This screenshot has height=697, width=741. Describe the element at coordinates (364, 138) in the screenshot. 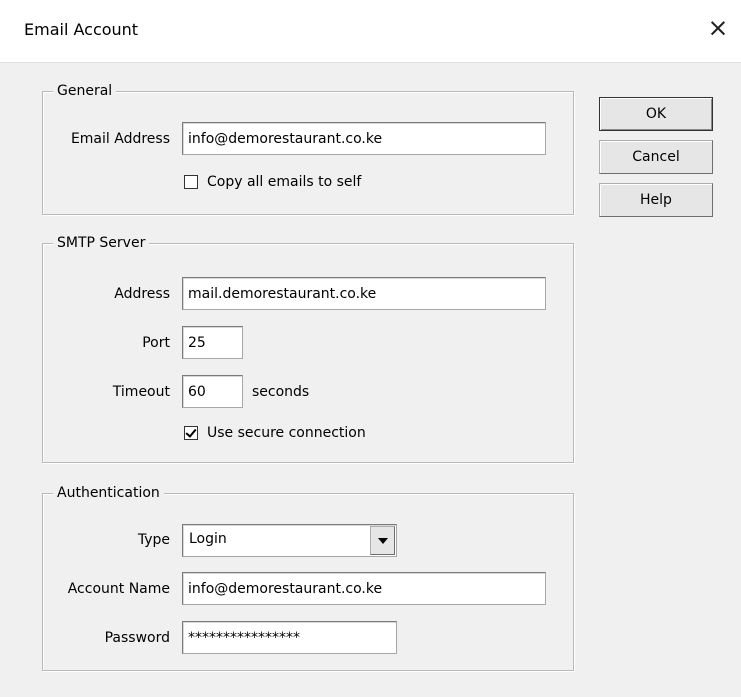

I see `email-address-field` at that location.